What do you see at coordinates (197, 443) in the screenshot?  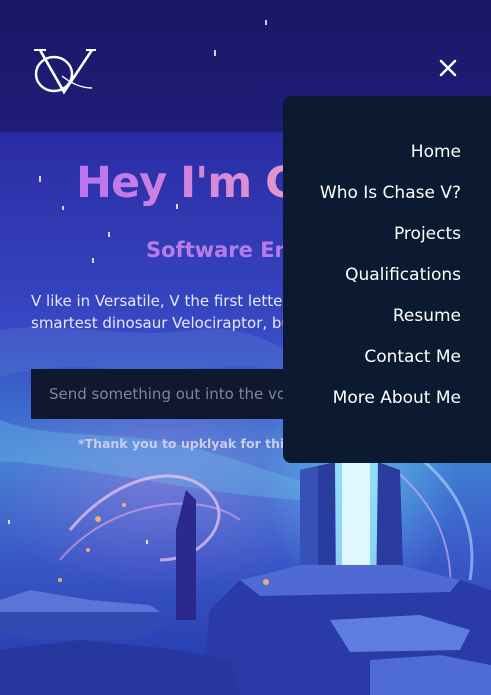 I see `artist-credit: *Thank you to upklyak for this aw` at bounding box center [197, 443].